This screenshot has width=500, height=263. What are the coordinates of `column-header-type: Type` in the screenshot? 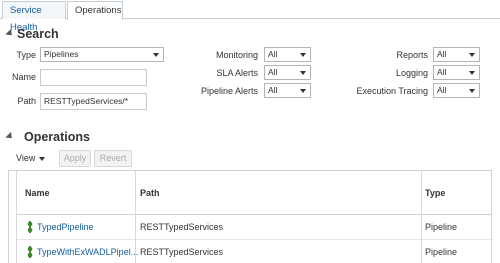 It's located at (435, 193).